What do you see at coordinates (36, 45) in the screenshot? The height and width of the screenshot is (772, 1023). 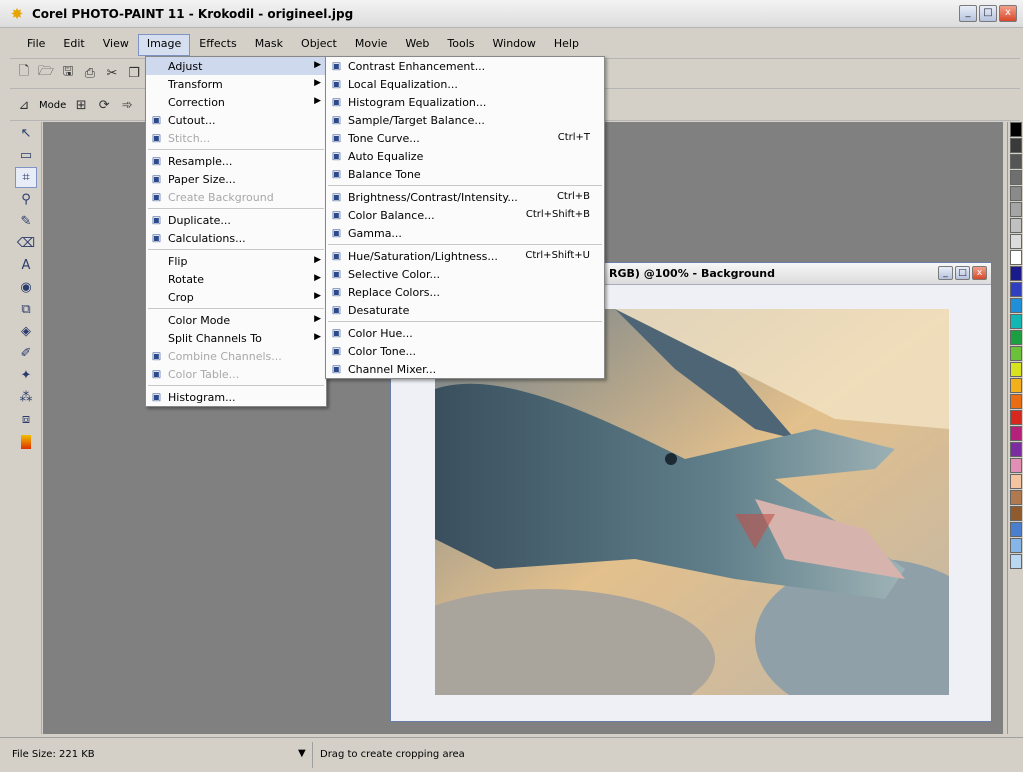 I see `menu-file: File` at bounding box center [36, 45].